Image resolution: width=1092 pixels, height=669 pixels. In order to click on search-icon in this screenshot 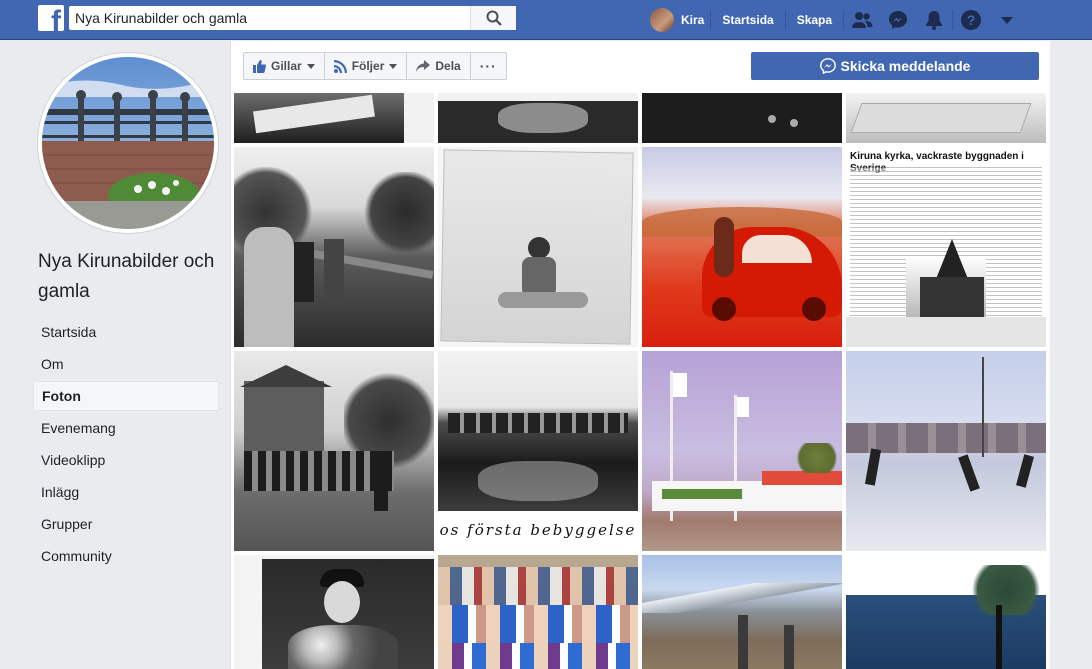, I will do `click(494, 18)`.